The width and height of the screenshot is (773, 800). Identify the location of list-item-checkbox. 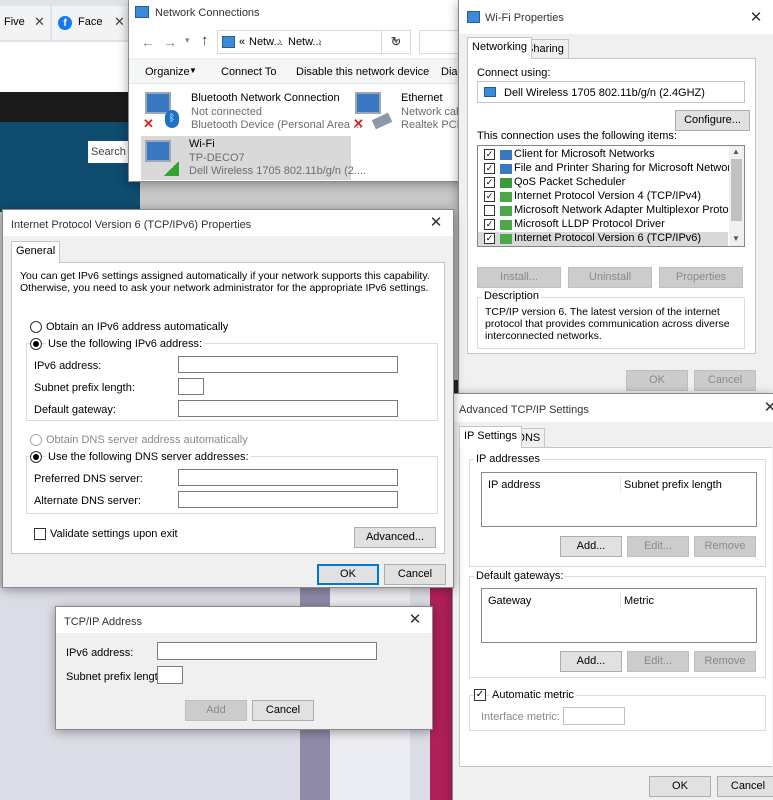
(489, 210).